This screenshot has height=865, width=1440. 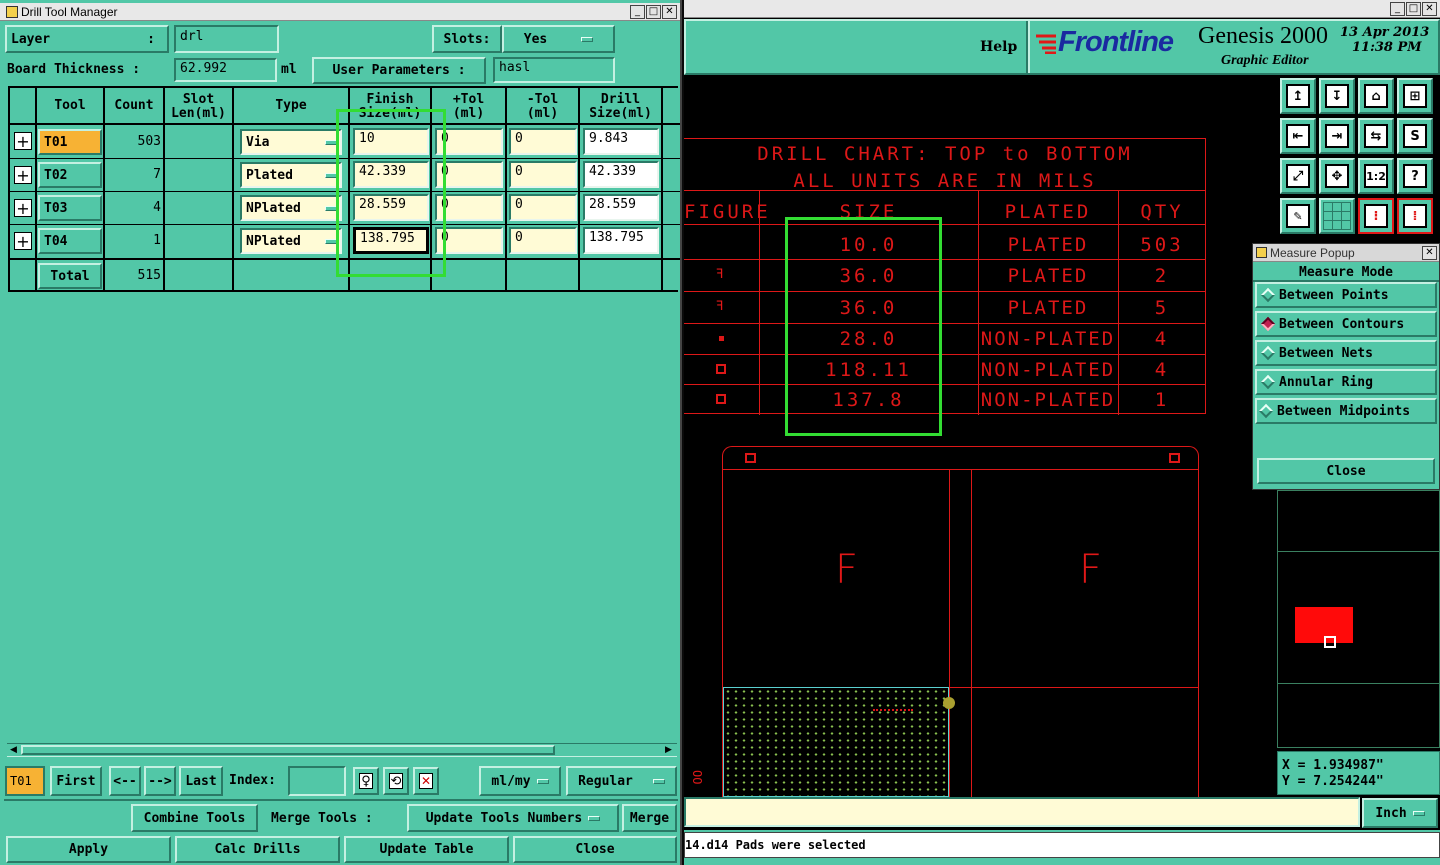 I want to click on drill-size-field: 9.843, so click(x=621, y=141).